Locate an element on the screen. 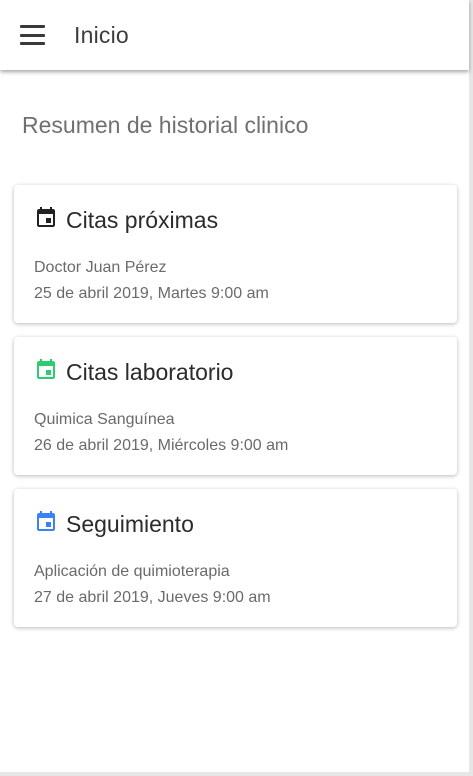 The image size is (473, 776). card-datetime: 26 de abril 2019, Miércoles 9:00 am is located at coordinates (161, 445).